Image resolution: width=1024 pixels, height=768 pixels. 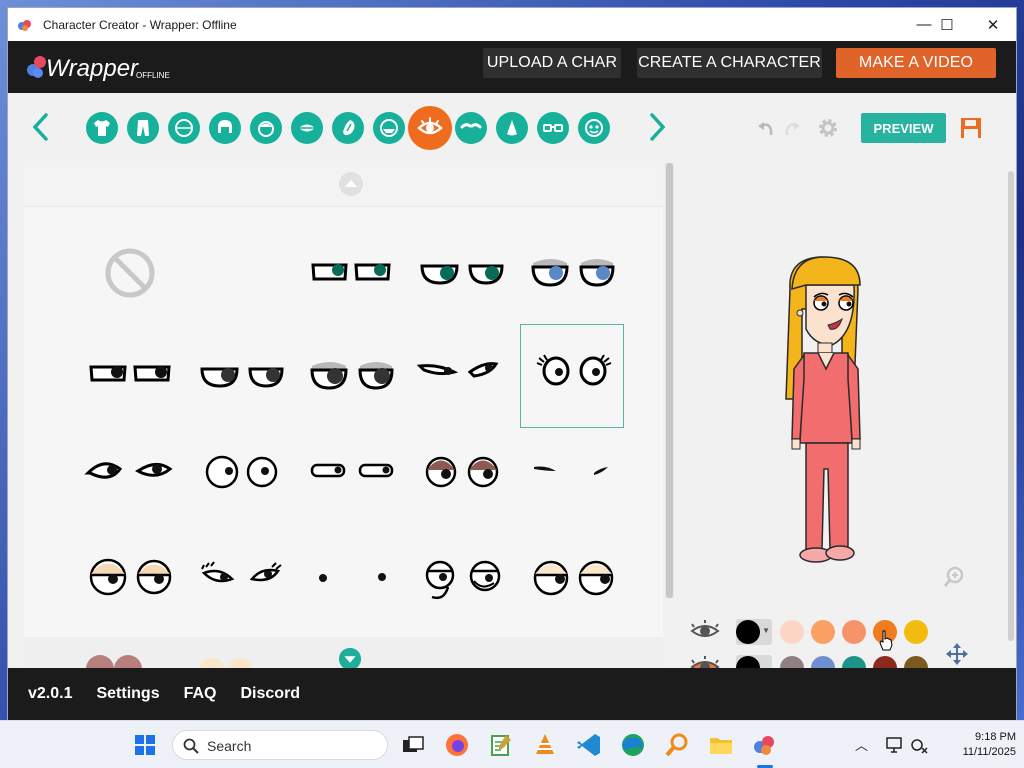 What do you see at coordinates (127, 694) in the screenshot?
I see `settings-link: Settings` at bounding box center [127, 694].